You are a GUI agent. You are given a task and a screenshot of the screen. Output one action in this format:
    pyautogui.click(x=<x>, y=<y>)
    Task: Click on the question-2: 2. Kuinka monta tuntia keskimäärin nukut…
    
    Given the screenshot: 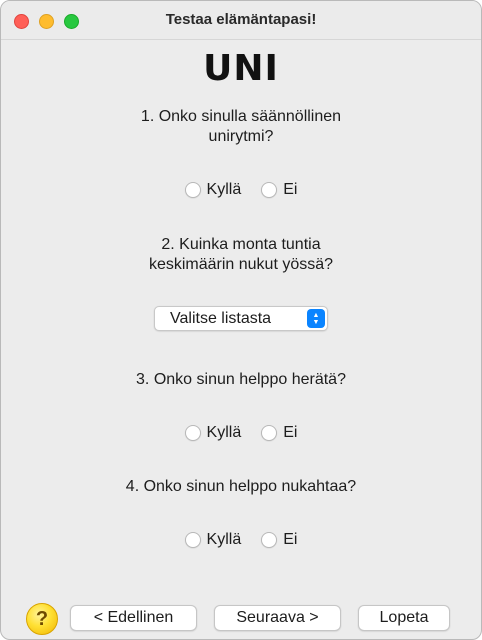 What is the action you would take?
    pyautogui.click(x=241, y=255)
    